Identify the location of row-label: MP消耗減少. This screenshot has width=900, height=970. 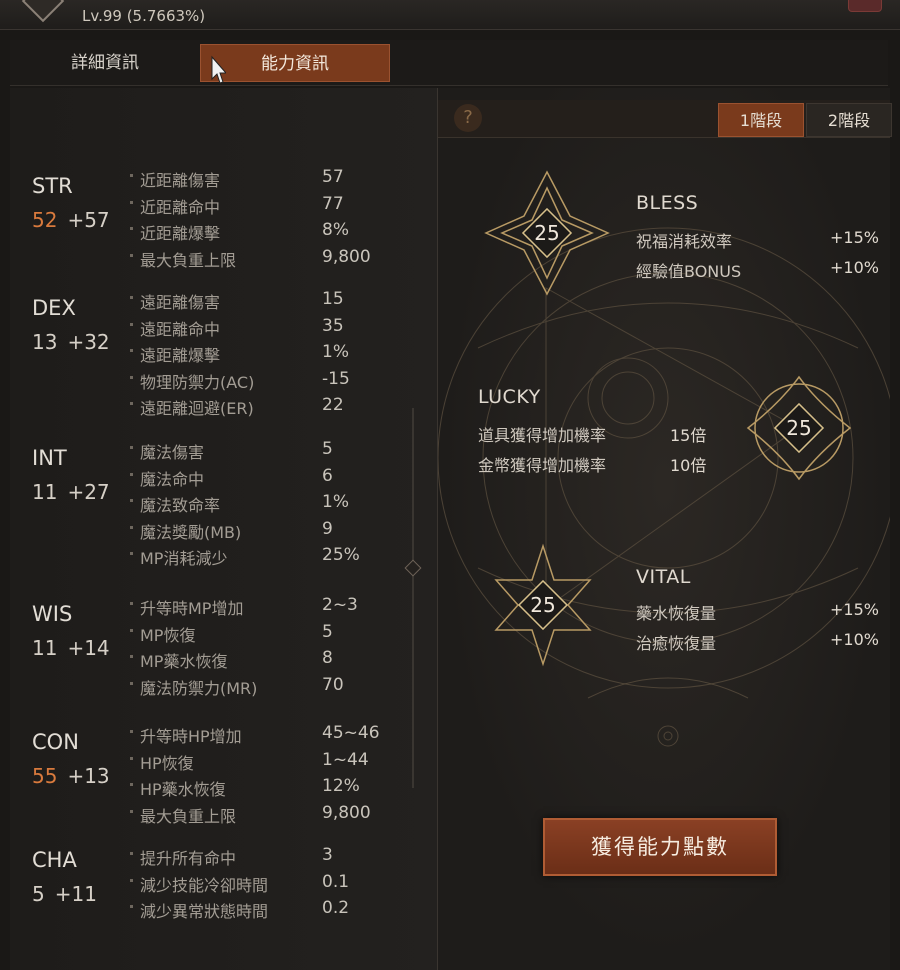
(184, 558).